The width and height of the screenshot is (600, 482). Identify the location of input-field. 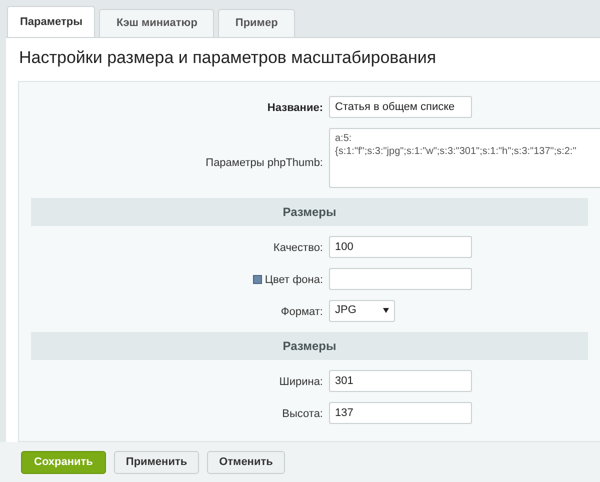
(400, 279).